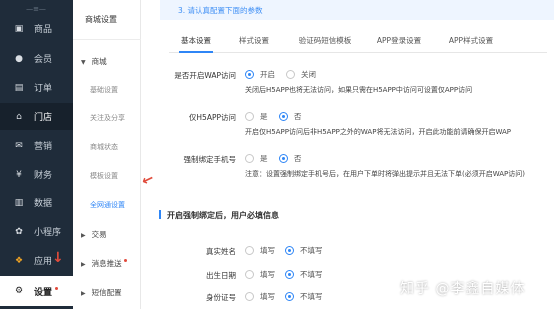 The height and width of the screenshot is (309, 554). What do you see at coordinates (359, 90) in the screenshot?
I see `wap-hint: 关闭后H5APP也将无法访问，如果只需在H5APP中访问可设置仅APP访问` at bounding box center [359, 90].